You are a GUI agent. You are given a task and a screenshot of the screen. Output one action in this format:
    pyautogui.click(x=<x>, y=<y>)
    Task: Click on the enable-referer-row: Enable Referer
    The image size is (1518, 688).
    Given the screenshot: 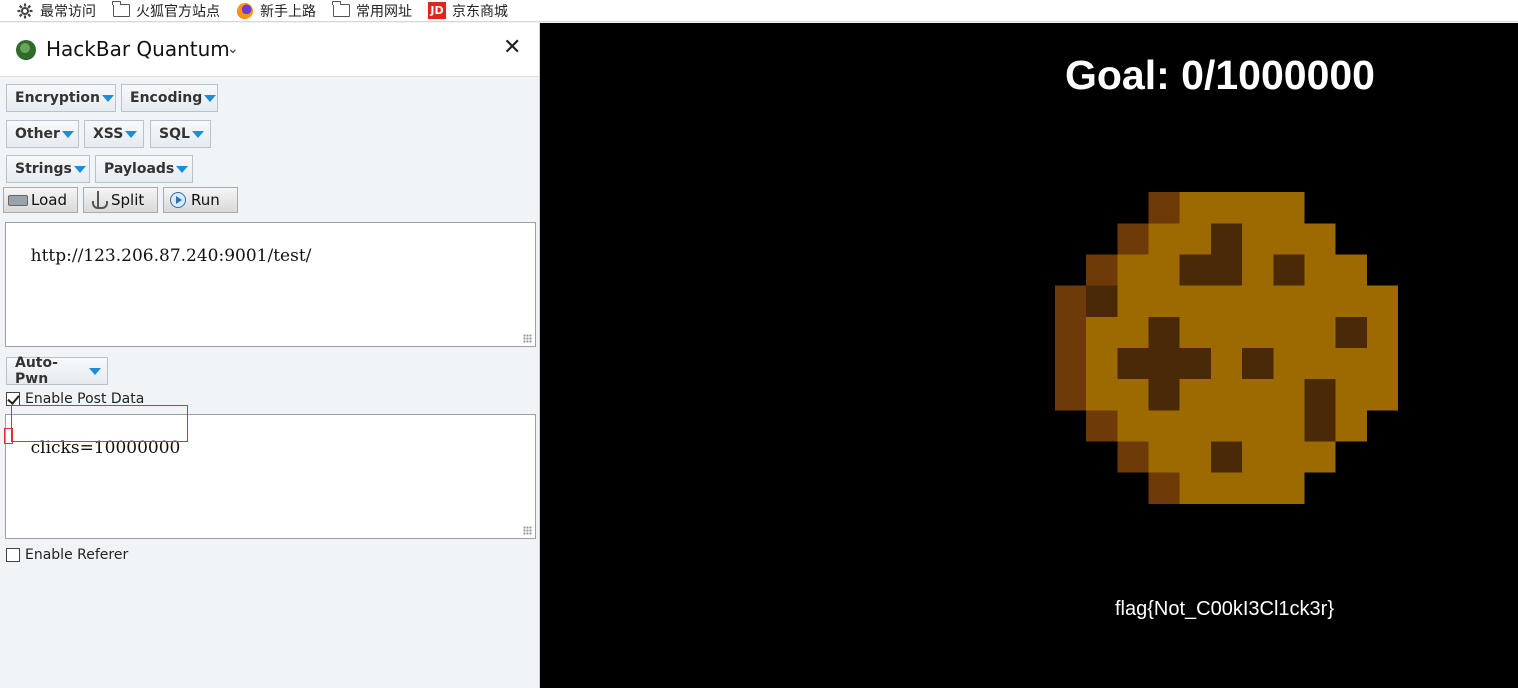 What is the action you would take?
    pyautogui.click(x=67, y=555)
    